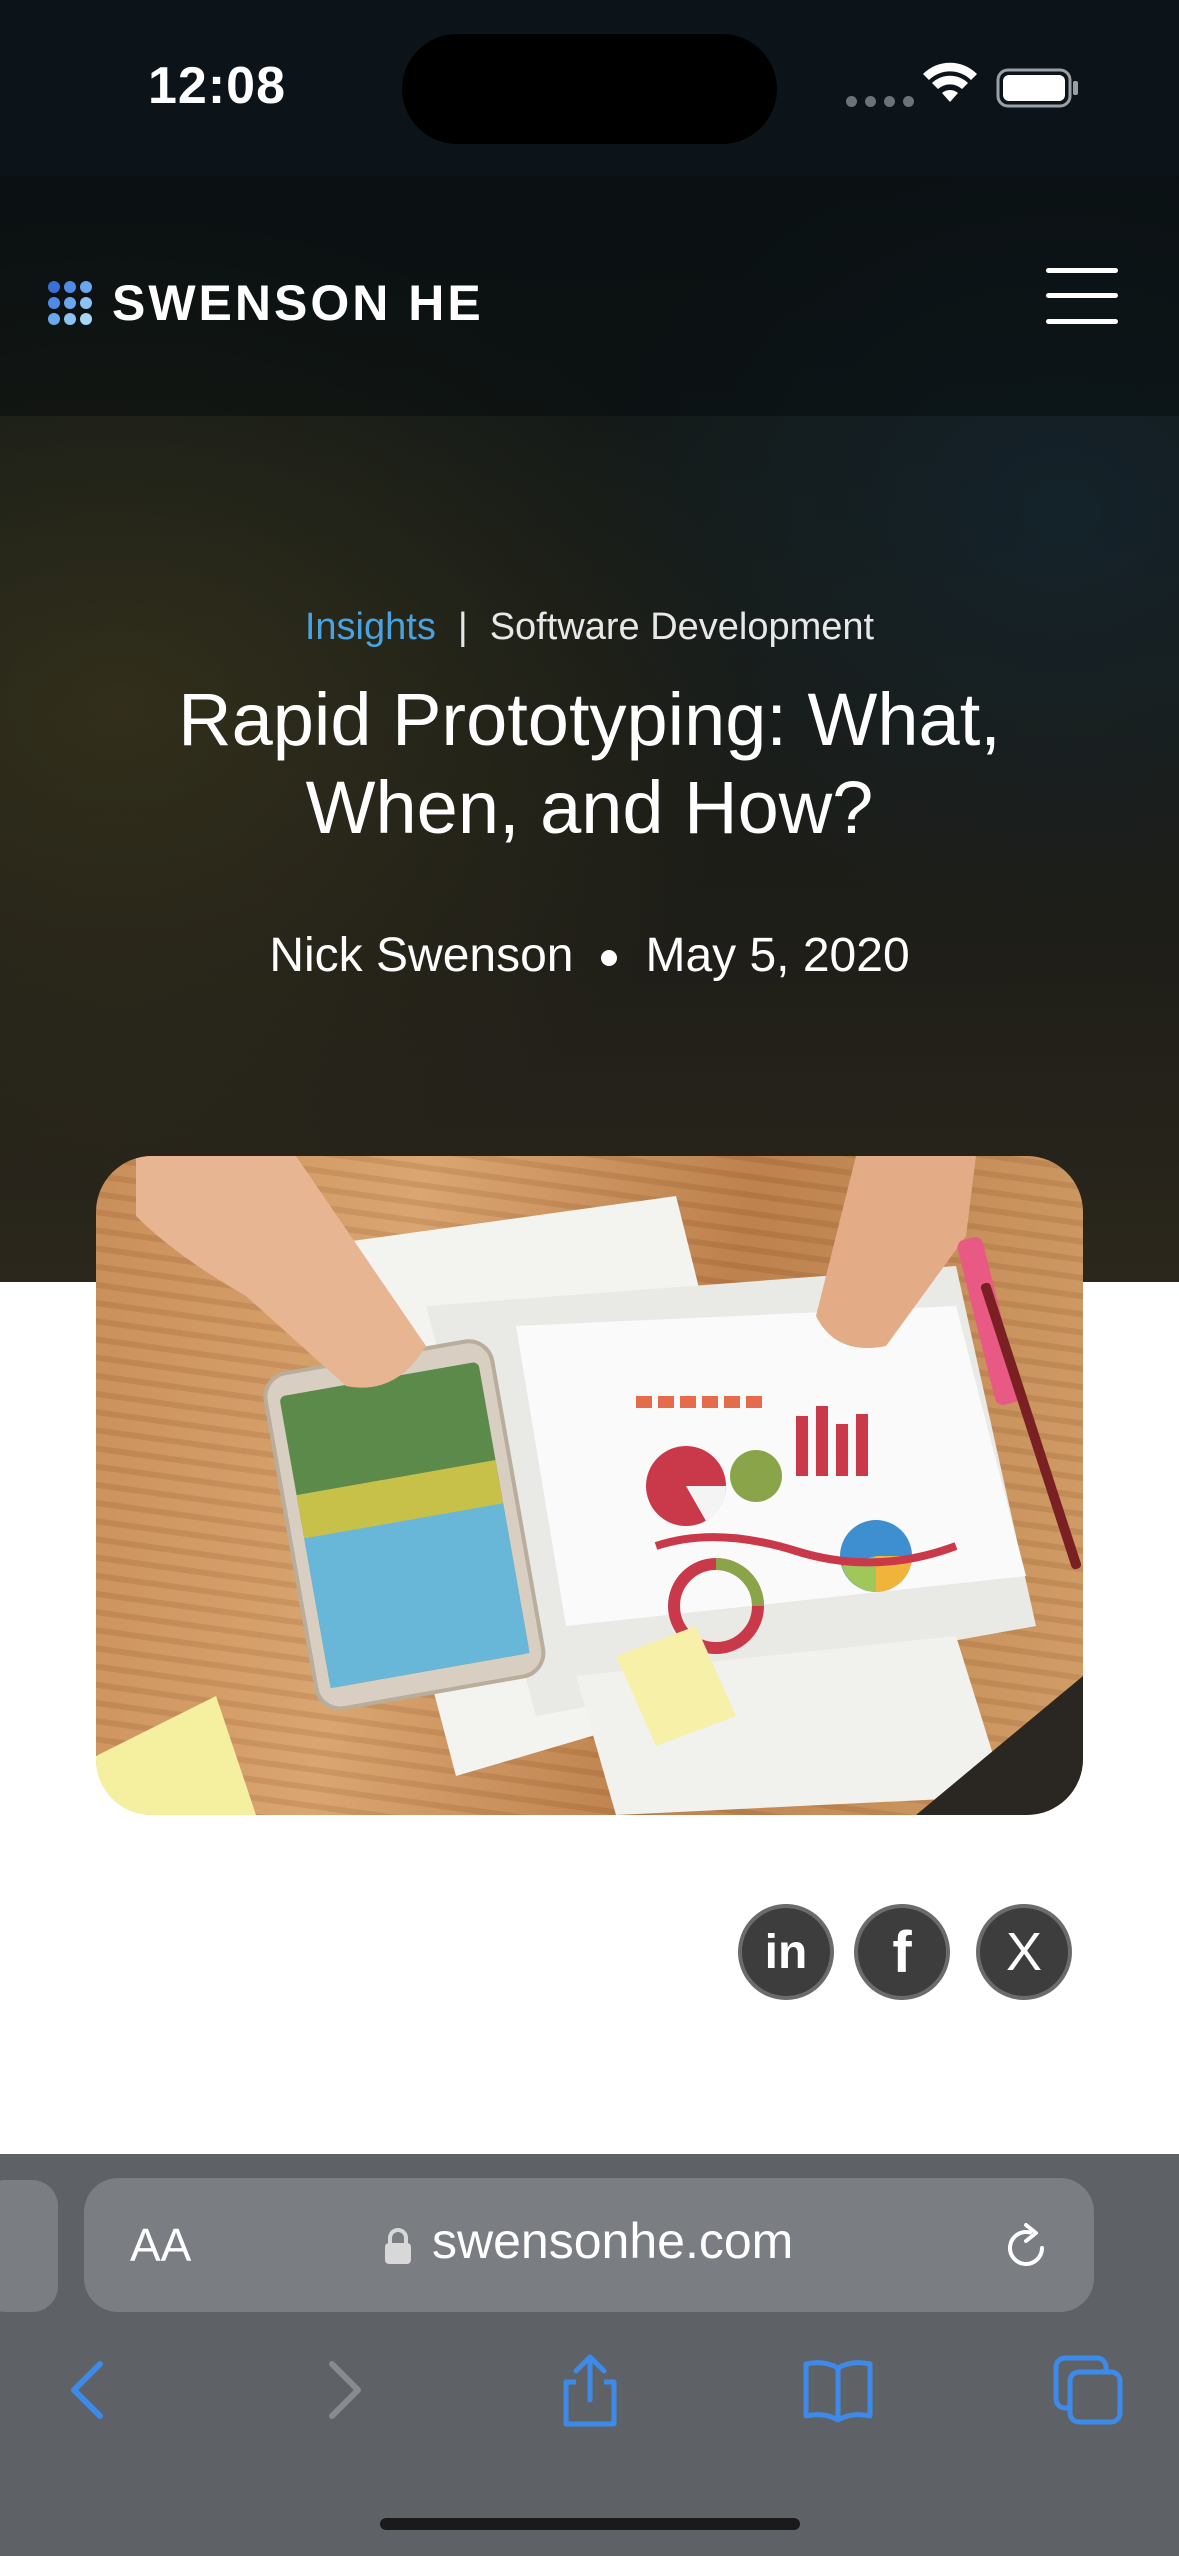 The width and height of the screenshot is (1179, 2556). Describe the element at coordinates (880, 101) in the screenshot. I see `cellular-signal-icon` at that location.